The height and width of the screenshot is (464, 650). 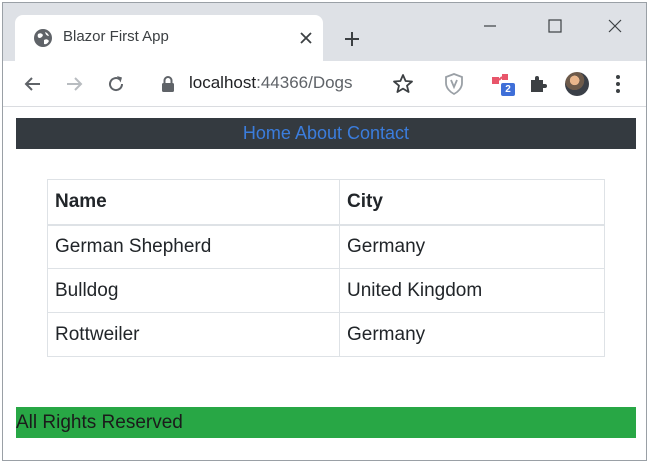 What do you see at coordinates (168, 84) in the screenshot?
I see `lock-icon` at bounding box center [168, 84].